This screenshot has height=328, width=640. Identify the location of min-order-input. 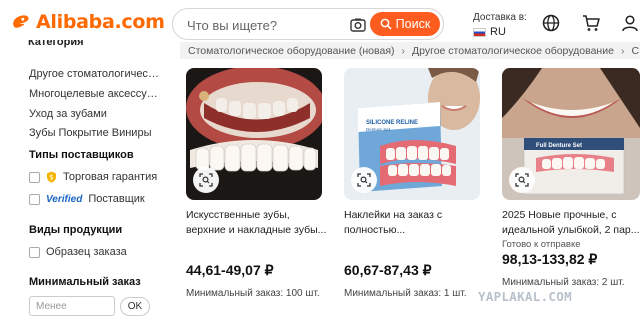
(72, 306).